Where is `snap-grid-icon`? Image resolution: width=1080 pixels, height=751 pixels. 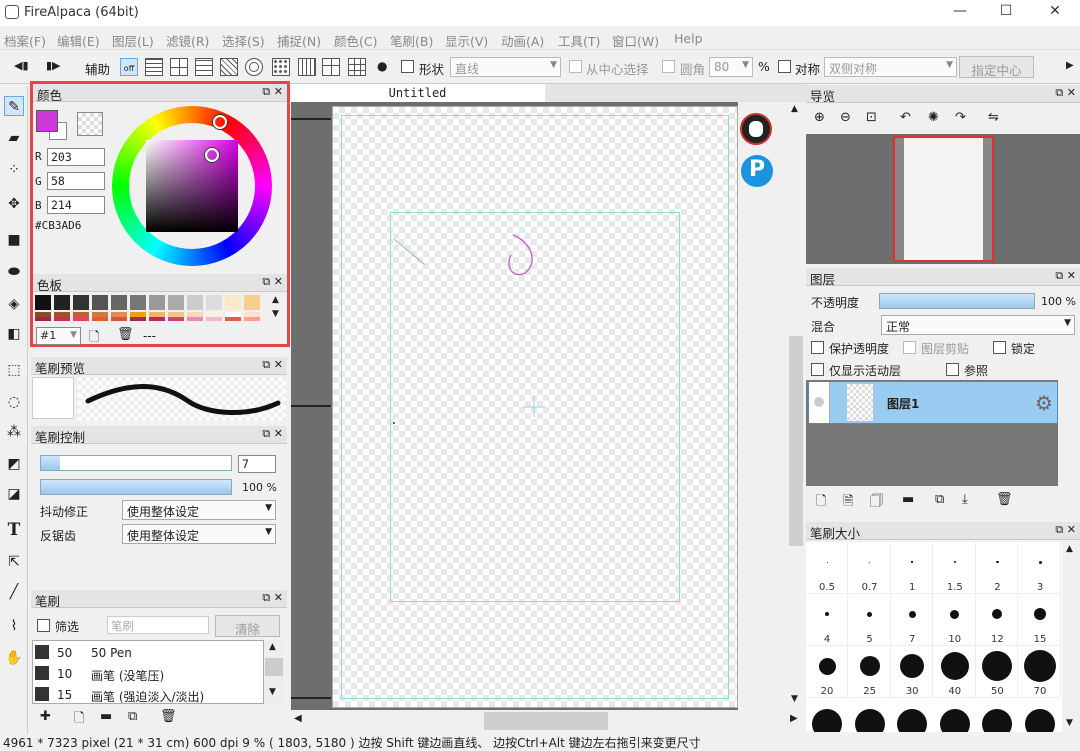
snap-grid-icon is located at coordinates (307, 67).